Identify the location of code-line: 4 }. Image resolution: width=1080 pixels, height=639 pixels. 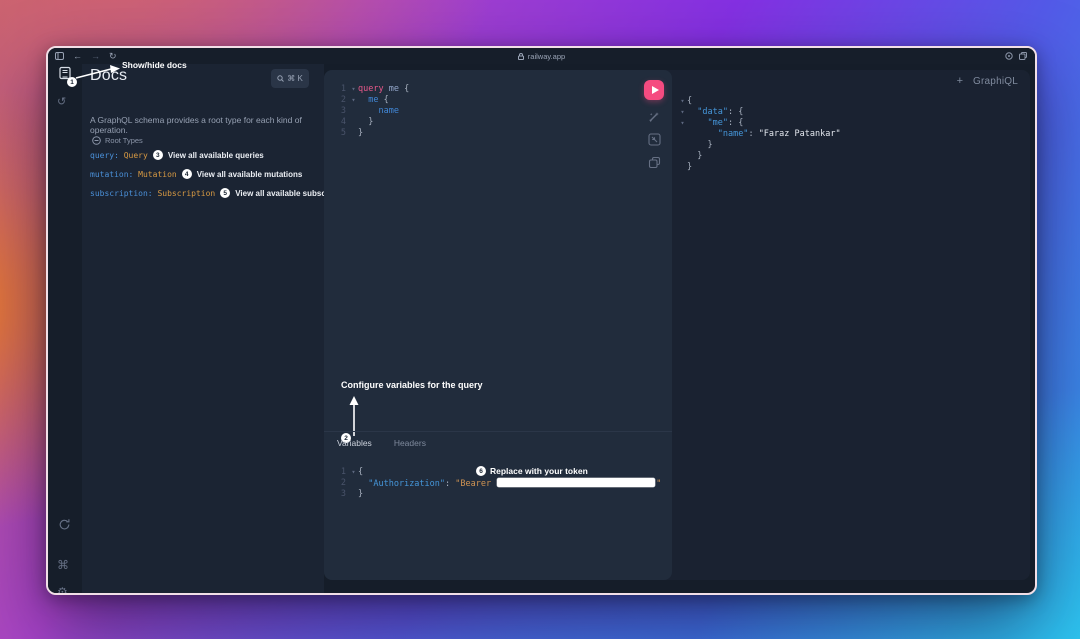
(357, 122).